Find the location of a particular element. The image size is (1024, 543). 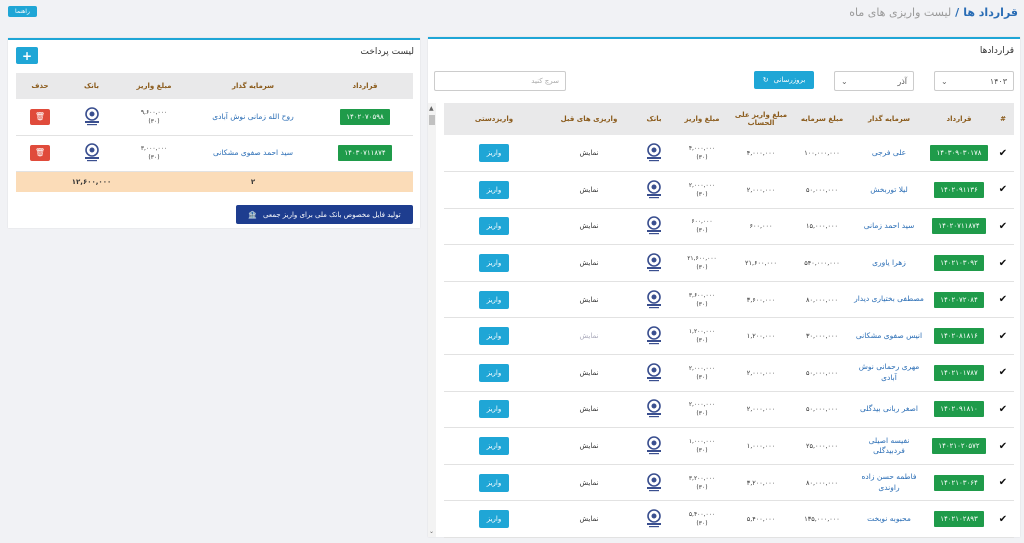

investor-name: مهری رحمانی نوش آبادی is located at coordinates (889, 372).